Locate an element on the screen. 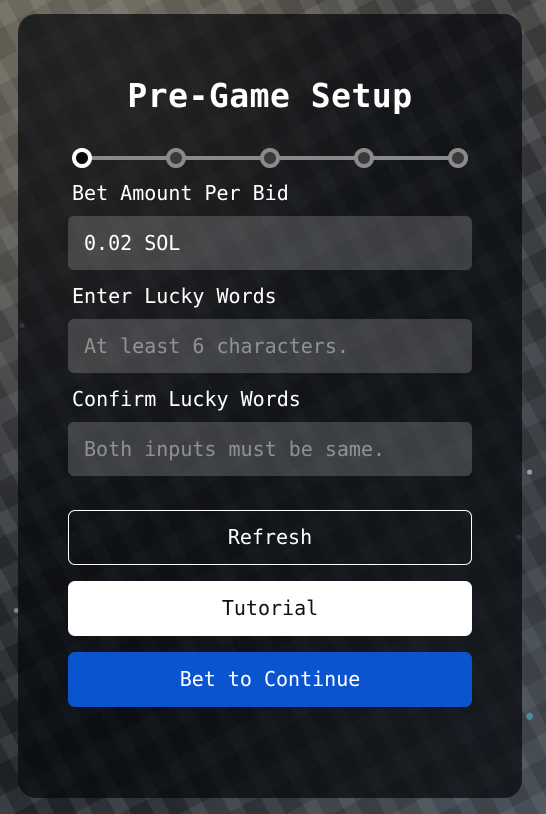 This screenshot has width=546, height=814. confirm-lucky-words-label: Confirm Lucky Words is located at coordinates (186, 399).